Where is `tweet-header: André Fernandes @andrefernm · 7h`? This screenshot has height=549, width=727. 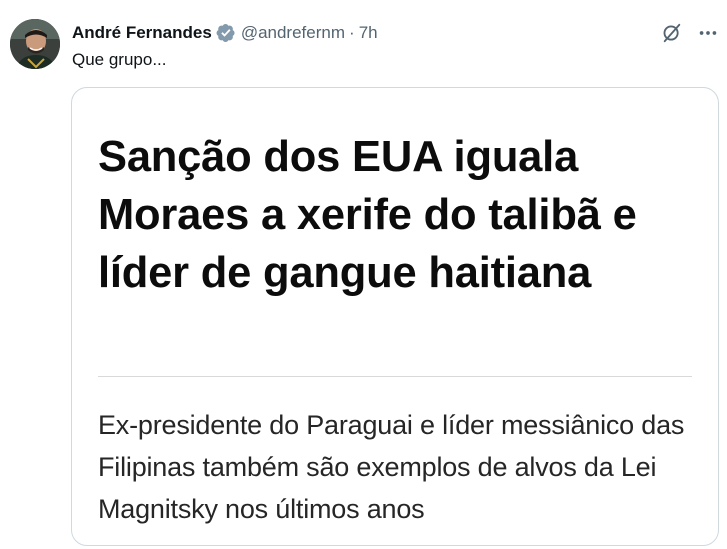
tweet-header: André Fernandes @andrefernm · 7h is located at coordinates (399, 33).